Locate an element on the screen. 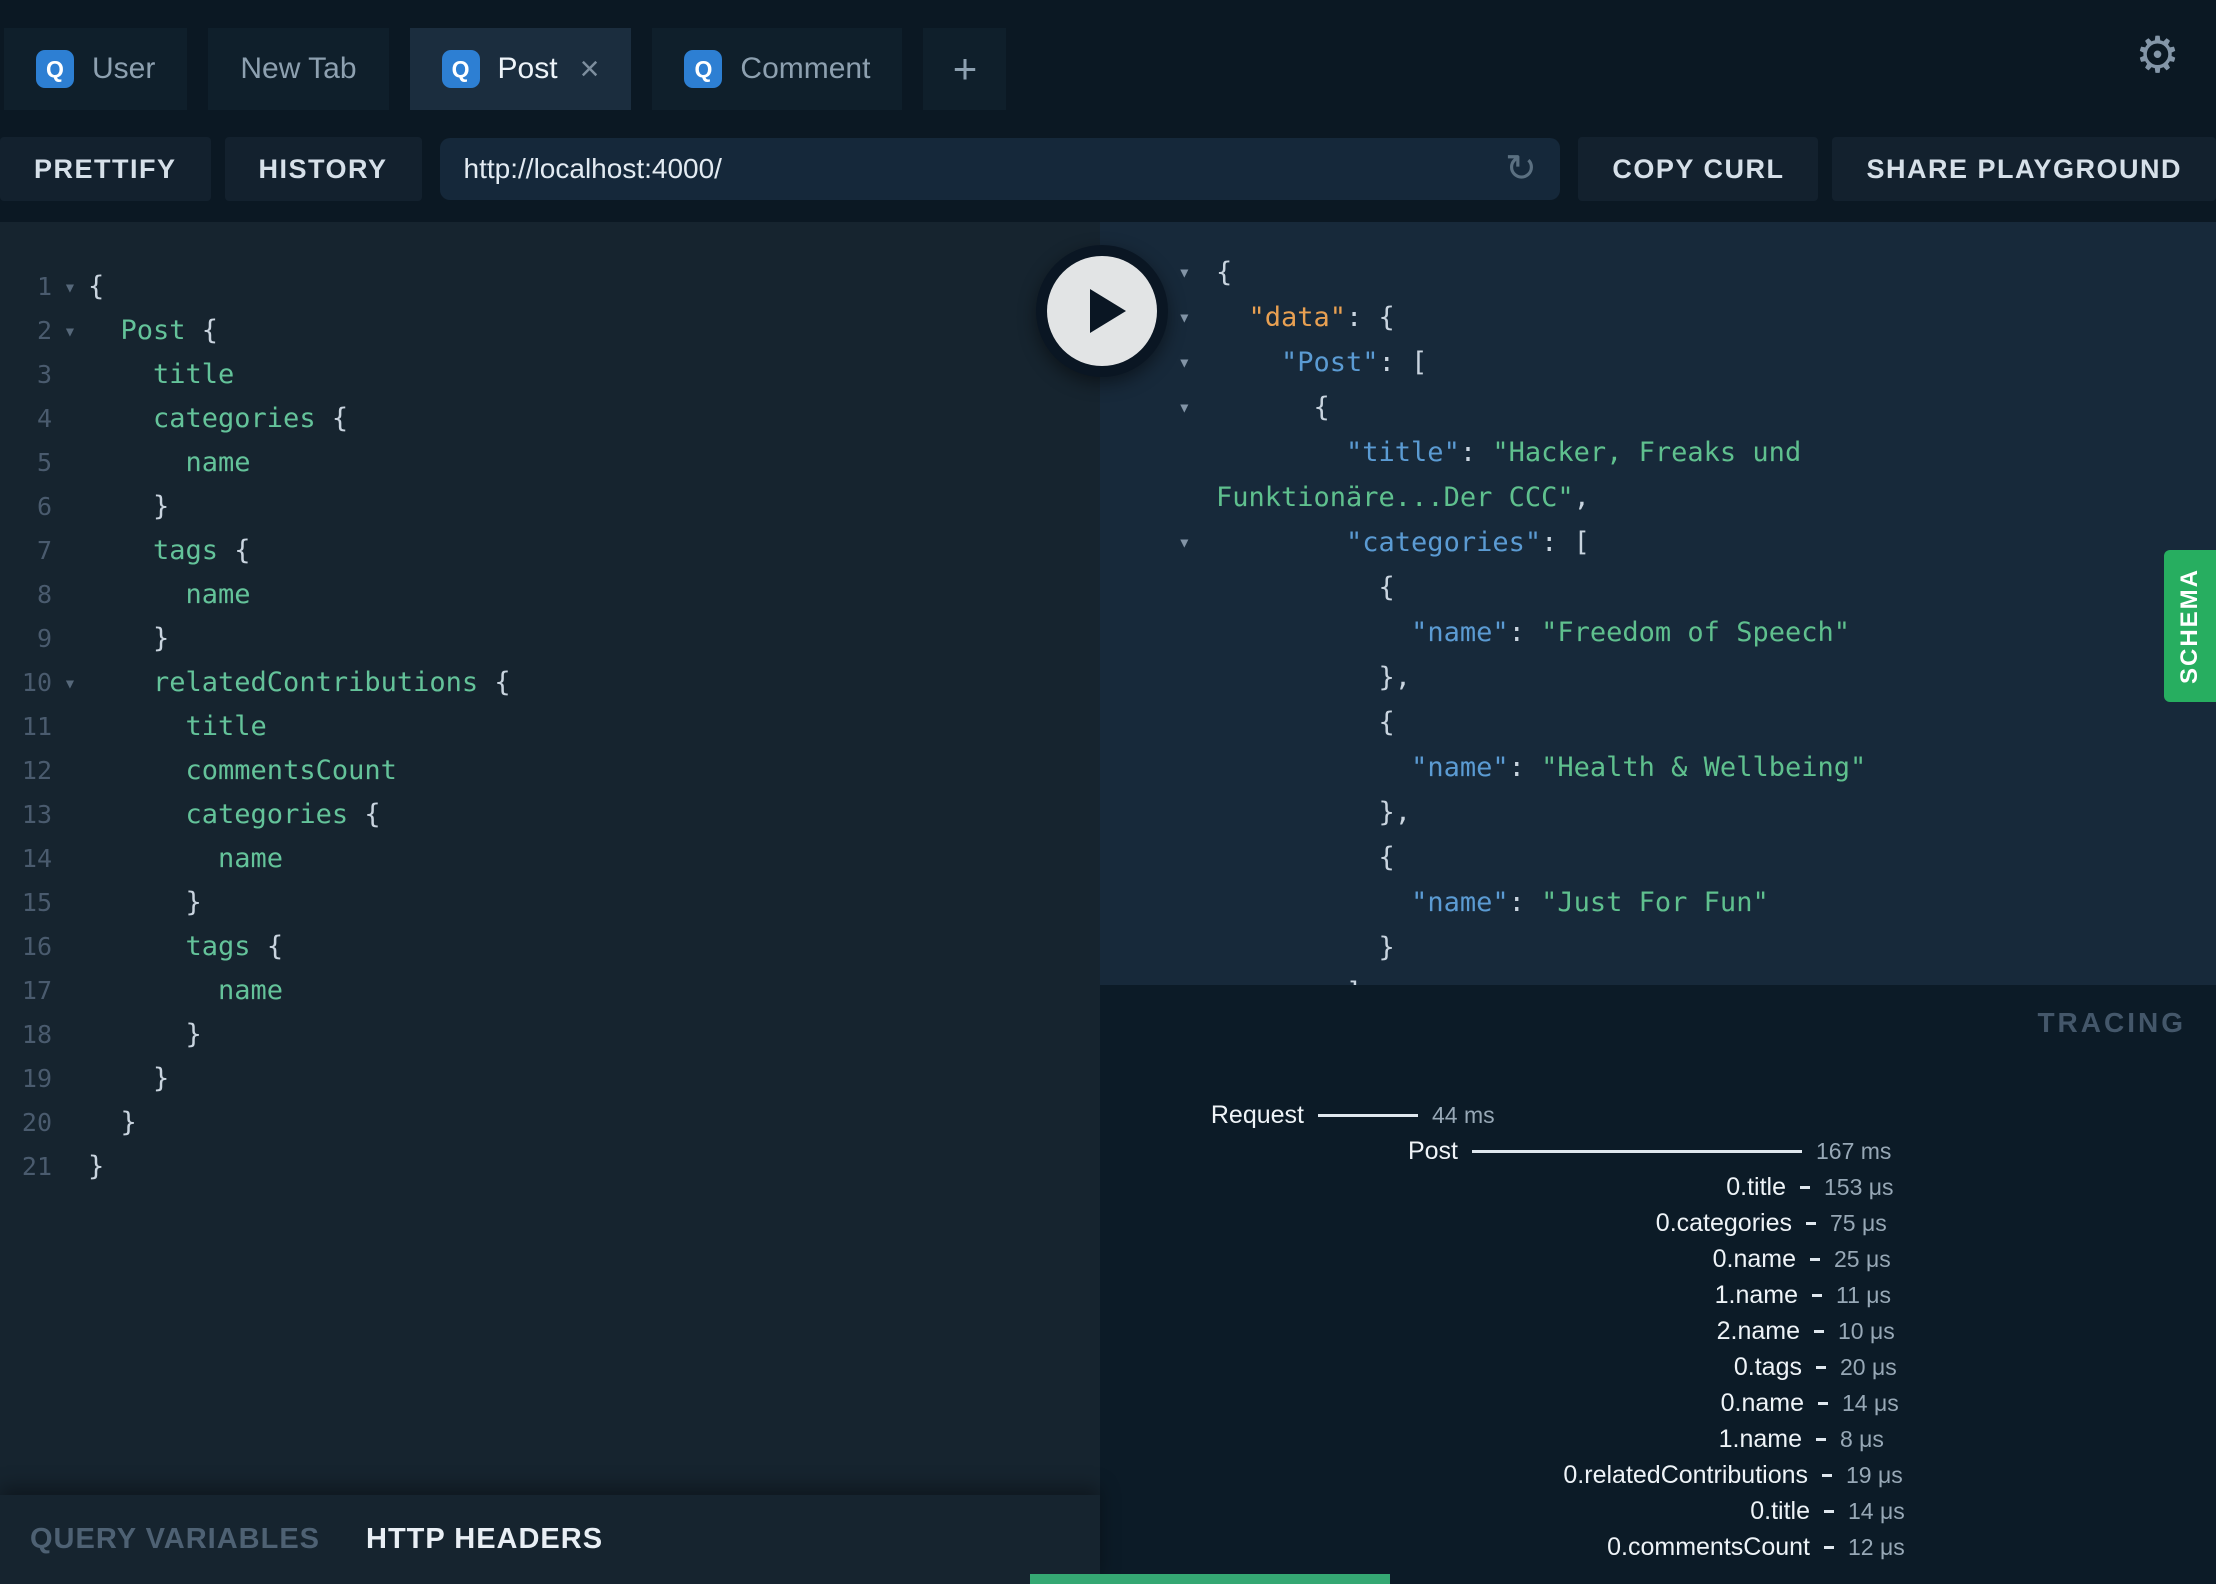 The width and height of the screenshot is (2216, 1584). editor-line: 14 name is located at coordinates (550, 859).